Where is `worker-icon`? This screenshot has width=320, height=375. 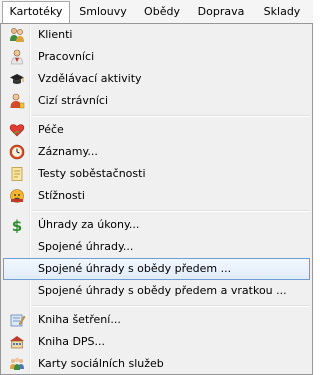 worker-icon is located at coordinates (17, 57).